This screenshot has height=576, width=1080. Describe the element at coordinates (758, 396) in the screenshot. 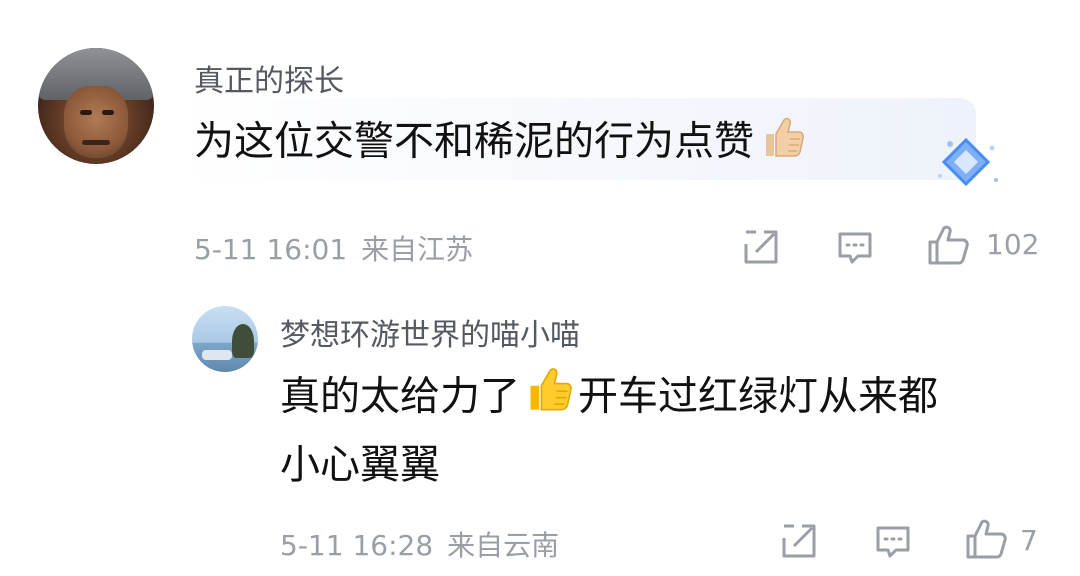

I see `reply-text-part: 开车过红绿灯从来都` at that location.